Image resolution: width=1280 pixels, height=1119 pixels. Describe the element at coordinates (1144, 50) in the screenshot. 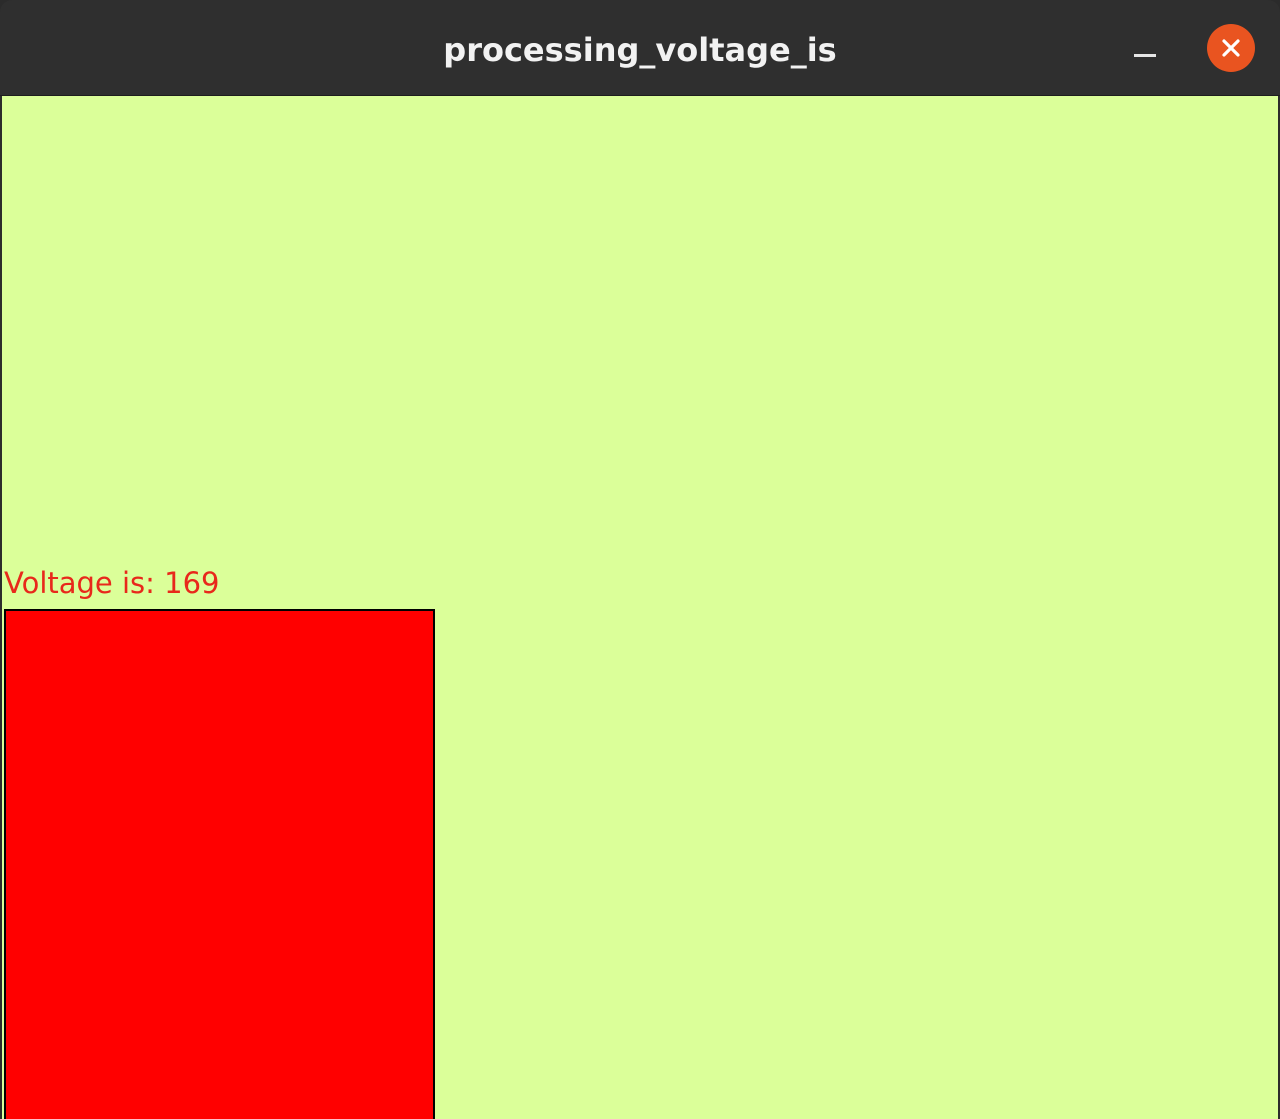

I see `minimize-button` at that location.